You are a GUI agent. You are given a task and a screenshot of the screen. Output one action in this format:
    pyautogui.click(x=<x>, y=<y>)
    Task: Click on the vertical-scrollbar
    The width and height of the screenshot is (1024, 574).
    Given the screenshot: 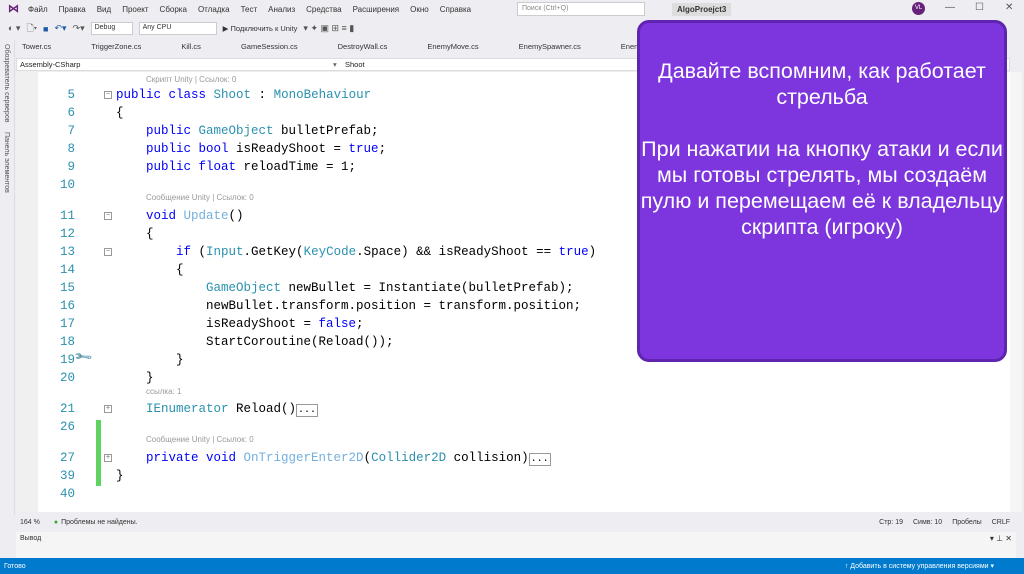 What is the action you would take?
    pyautogui.click(x=1016, y=292)
    